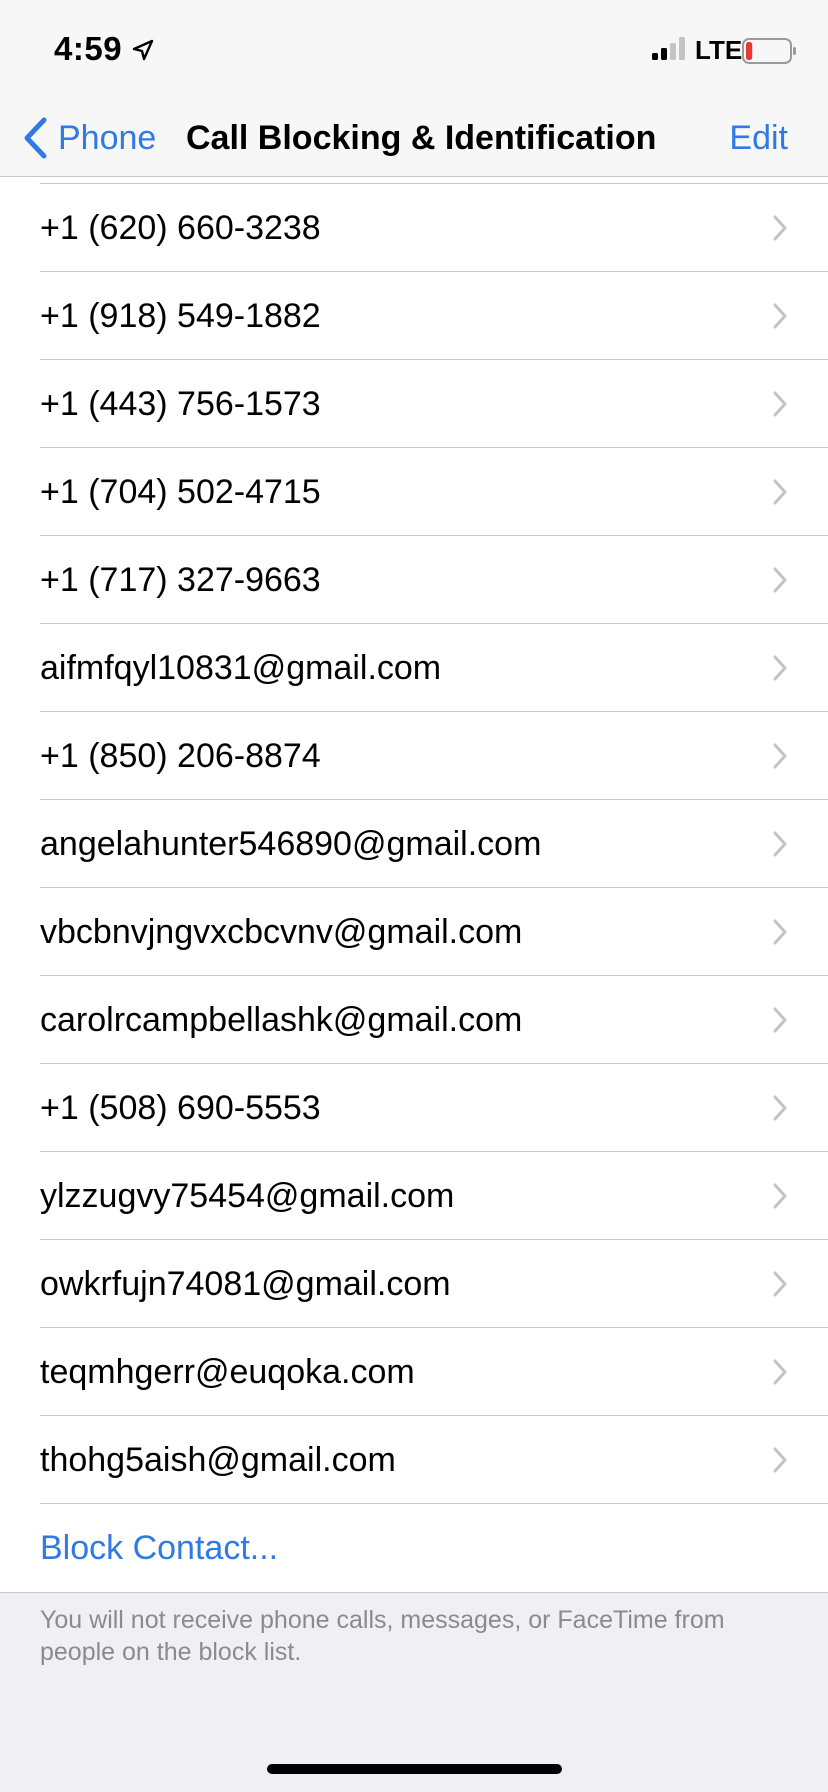  I want to click on blocked-item-label: vbcbnvjngvxcbcvnv@gmail.com, so click(281, 931).